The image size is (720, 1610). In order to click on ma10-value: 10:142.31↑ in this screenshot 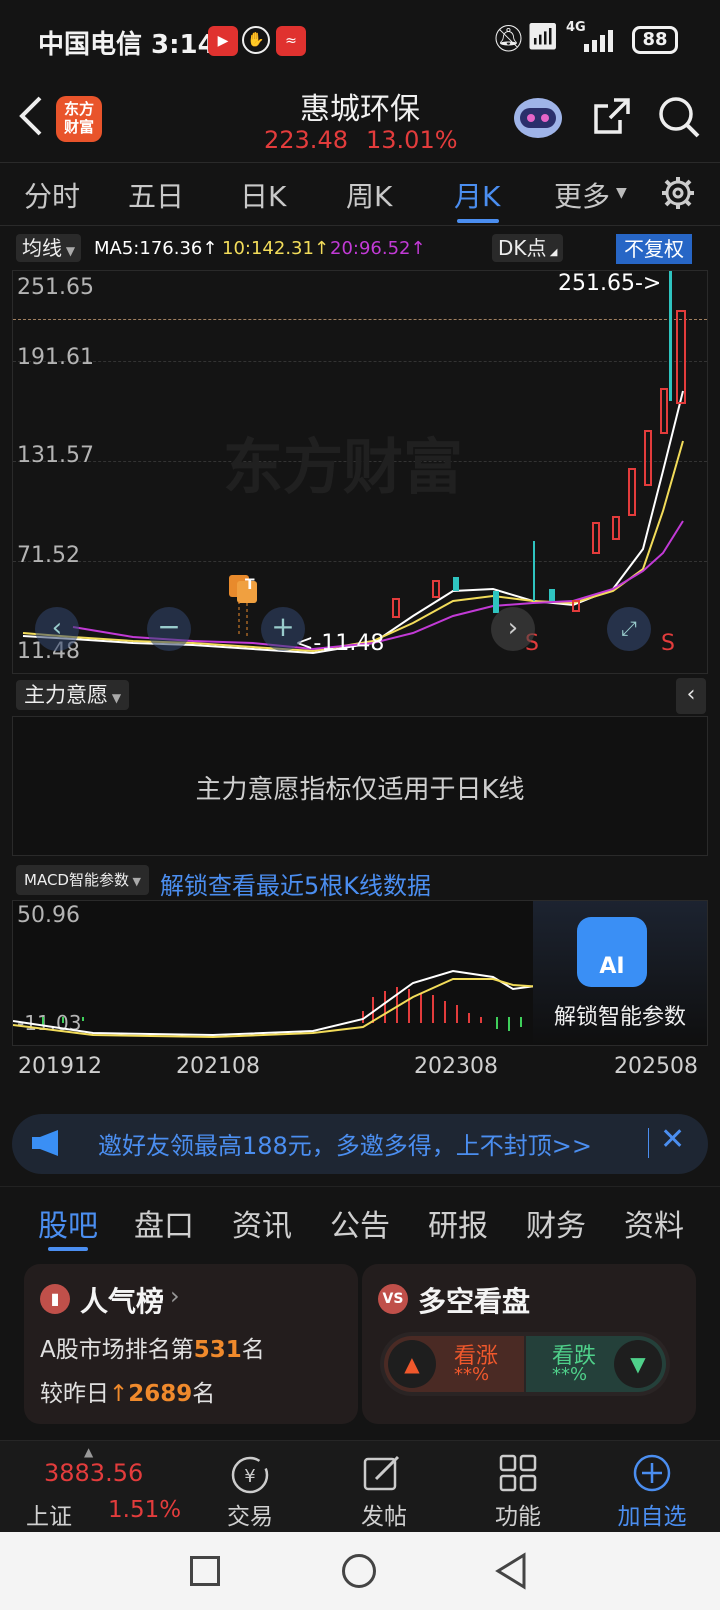, I will do `click(276, 248)`.